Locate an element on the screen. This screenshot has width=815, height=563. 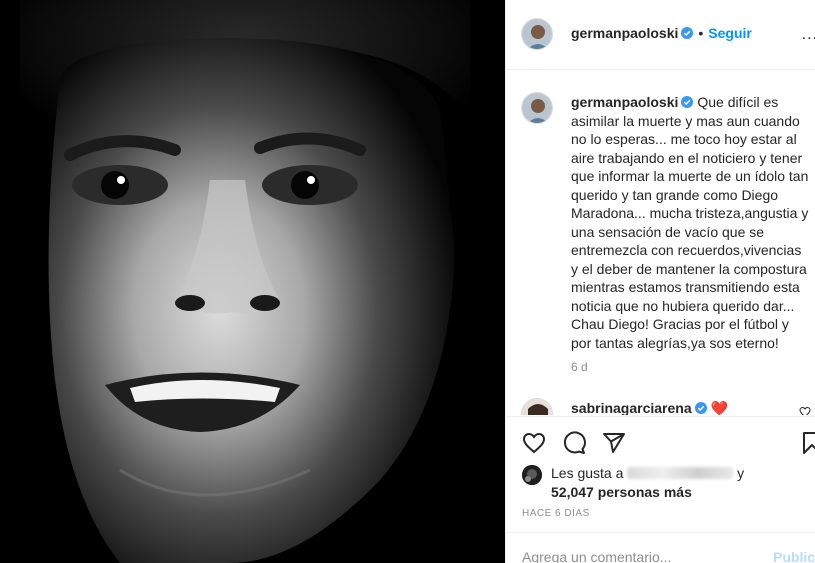
caption-username: germanpaoloski is located at coordinates (624, 102).